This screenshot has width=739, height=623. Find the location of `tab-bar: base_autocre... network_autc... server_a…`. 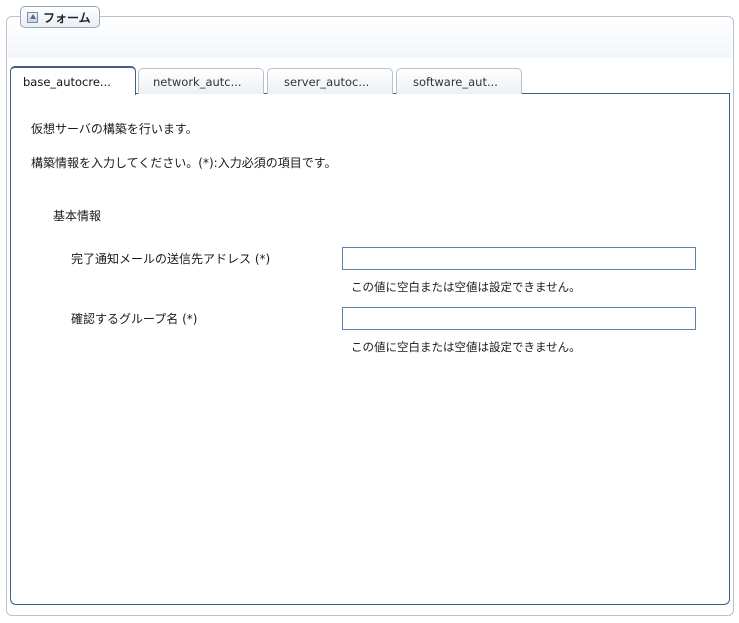

tab-bar: base_autocre... network_autc... server_a… is located at coordinates (370, 80).